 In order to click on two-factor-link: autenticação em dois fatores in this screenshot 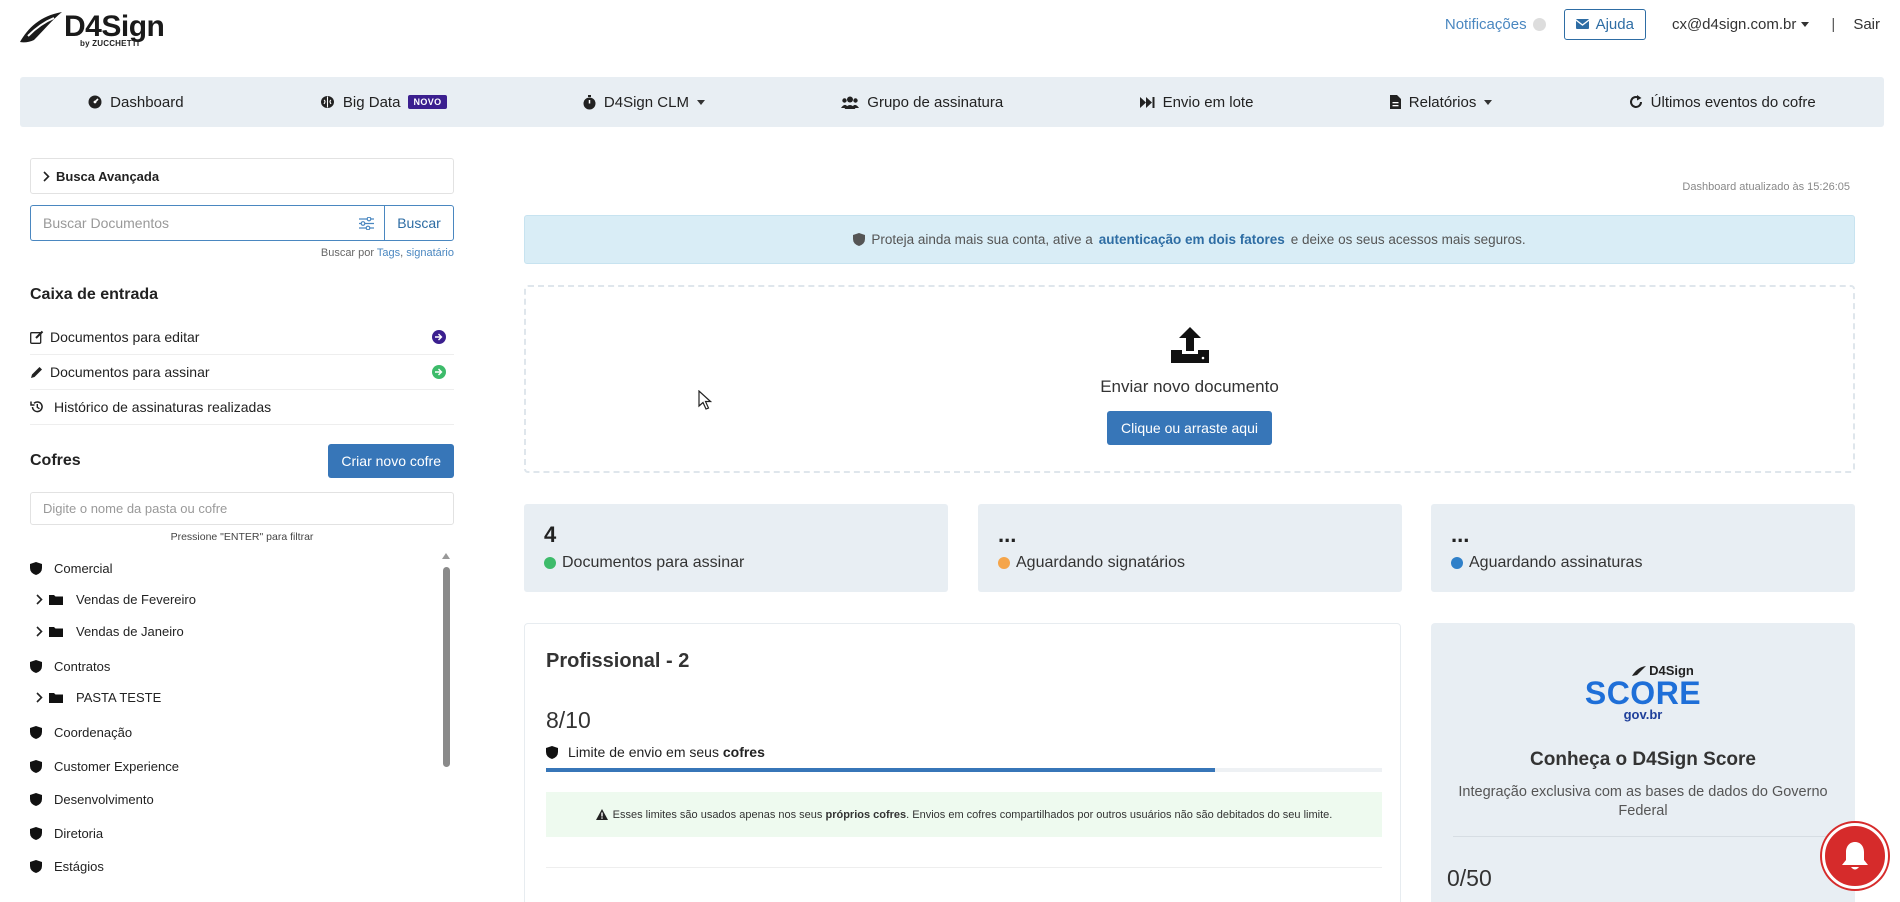, I will do `click(1192, 239)`.